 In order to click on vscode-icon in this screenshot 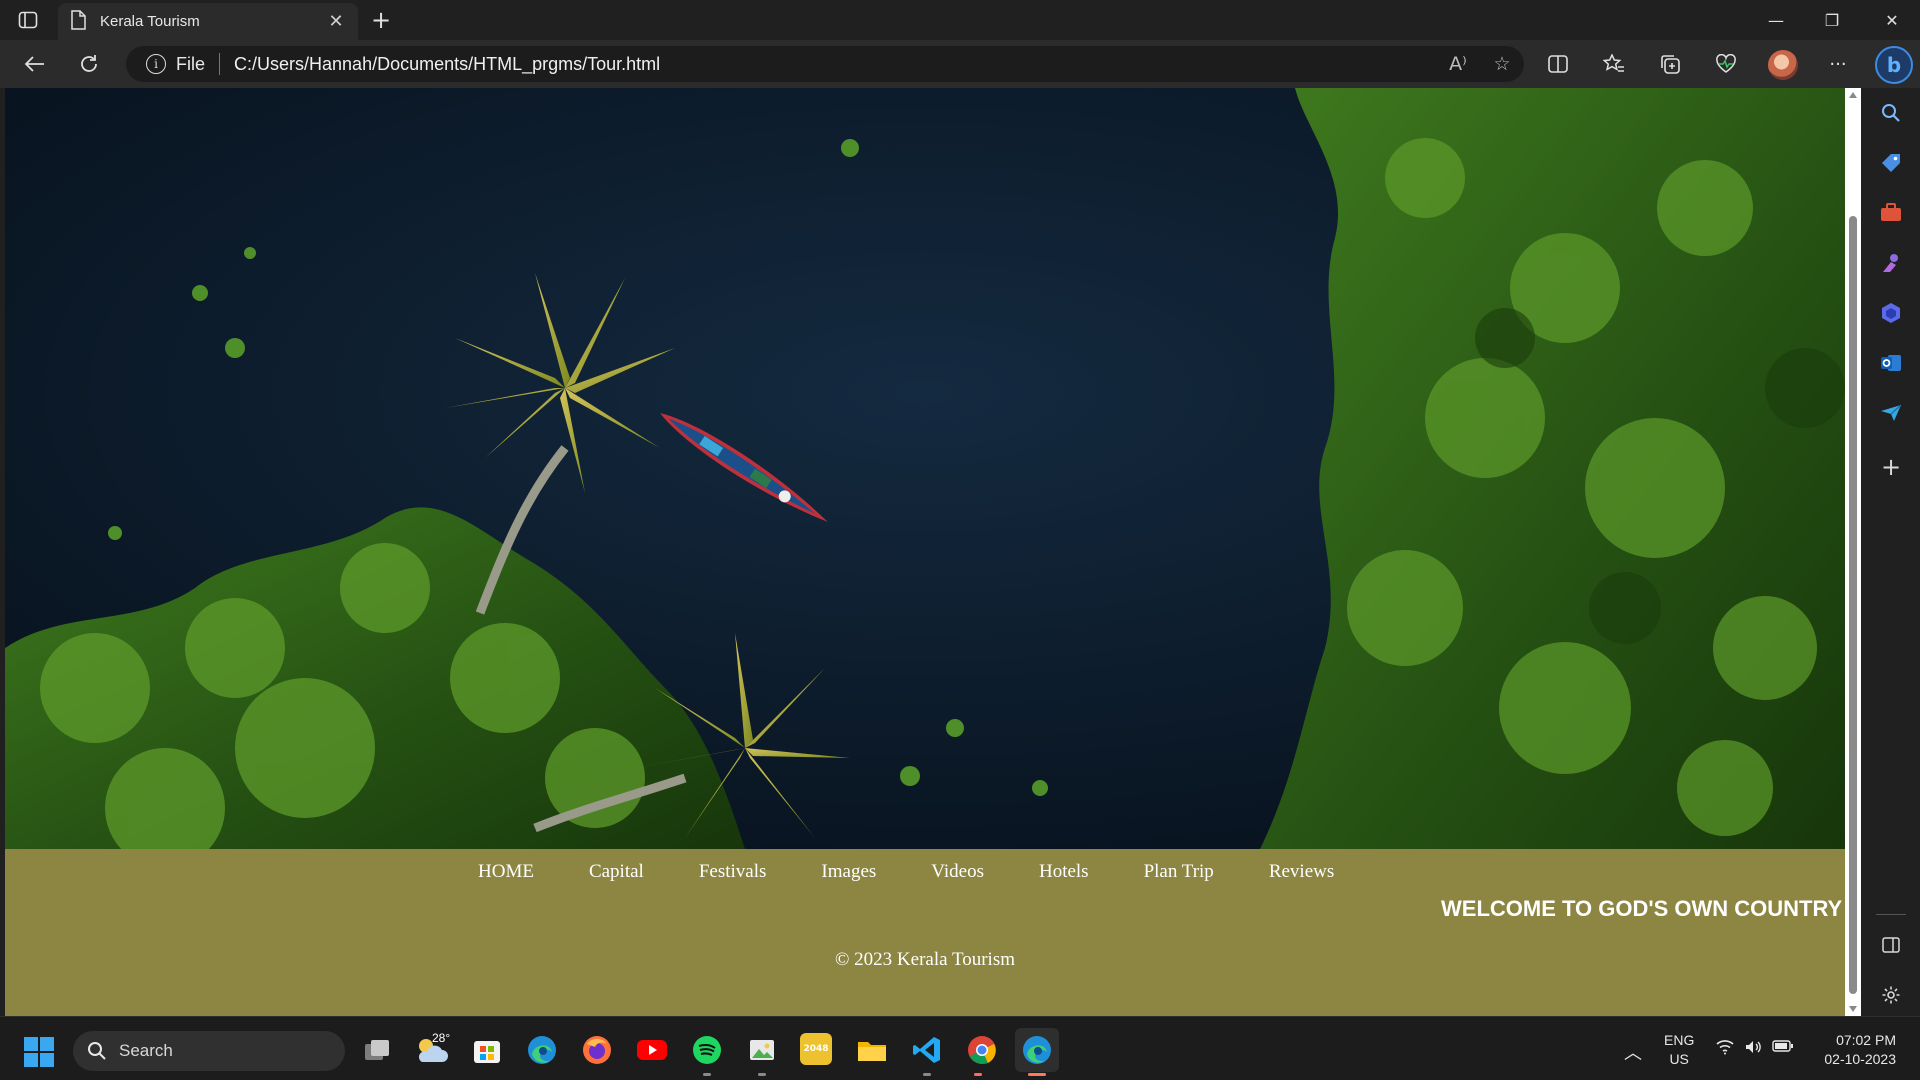, I will do `click(927, 1050)`.